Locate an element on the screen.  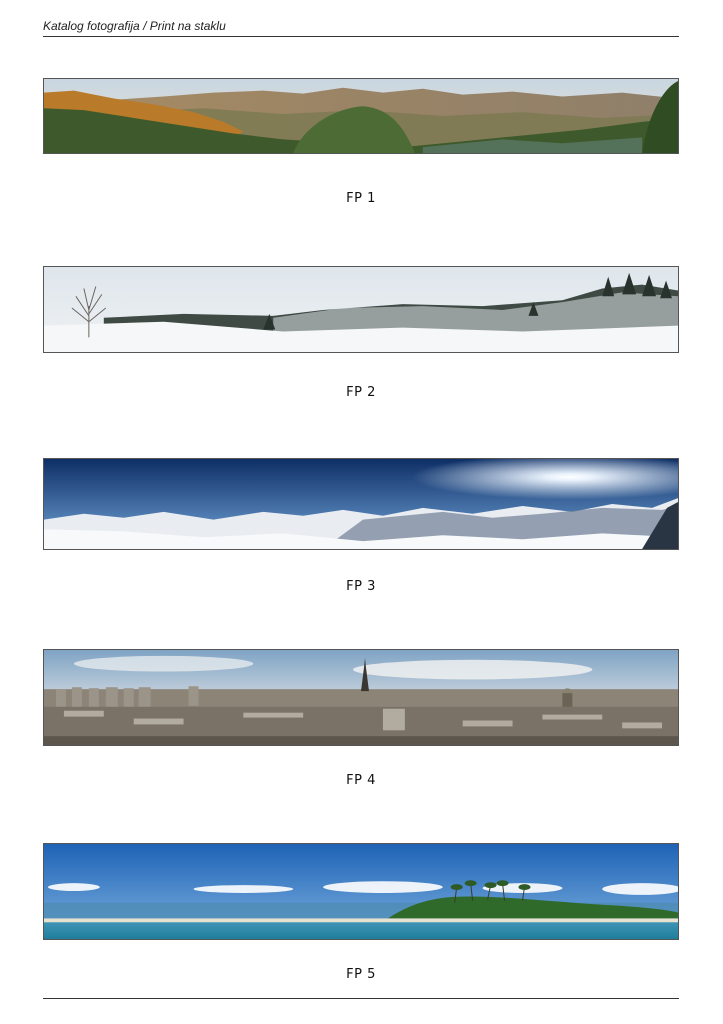
page-title: Katalog fotografija / Print na staklu is located at coordinates (134, 26).